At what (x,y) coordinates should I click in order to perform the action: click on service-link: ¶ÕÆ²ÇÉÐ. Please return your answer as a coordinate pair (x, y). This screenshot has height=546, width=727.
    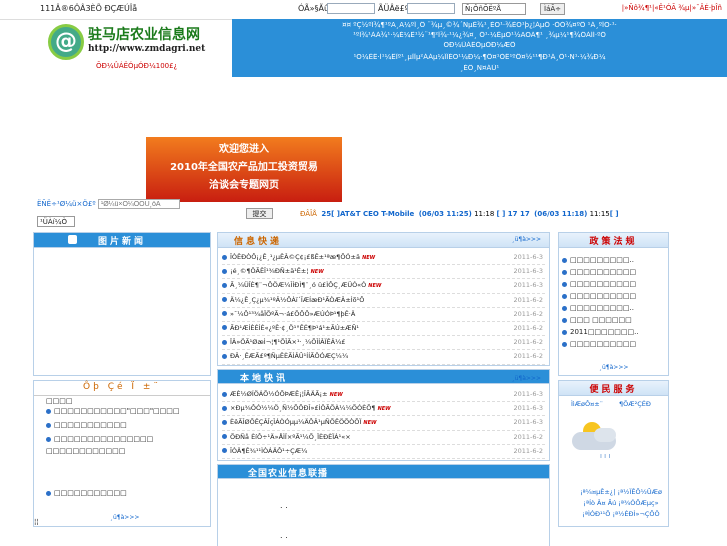
    Looking at the image, I should click on (635, 404).